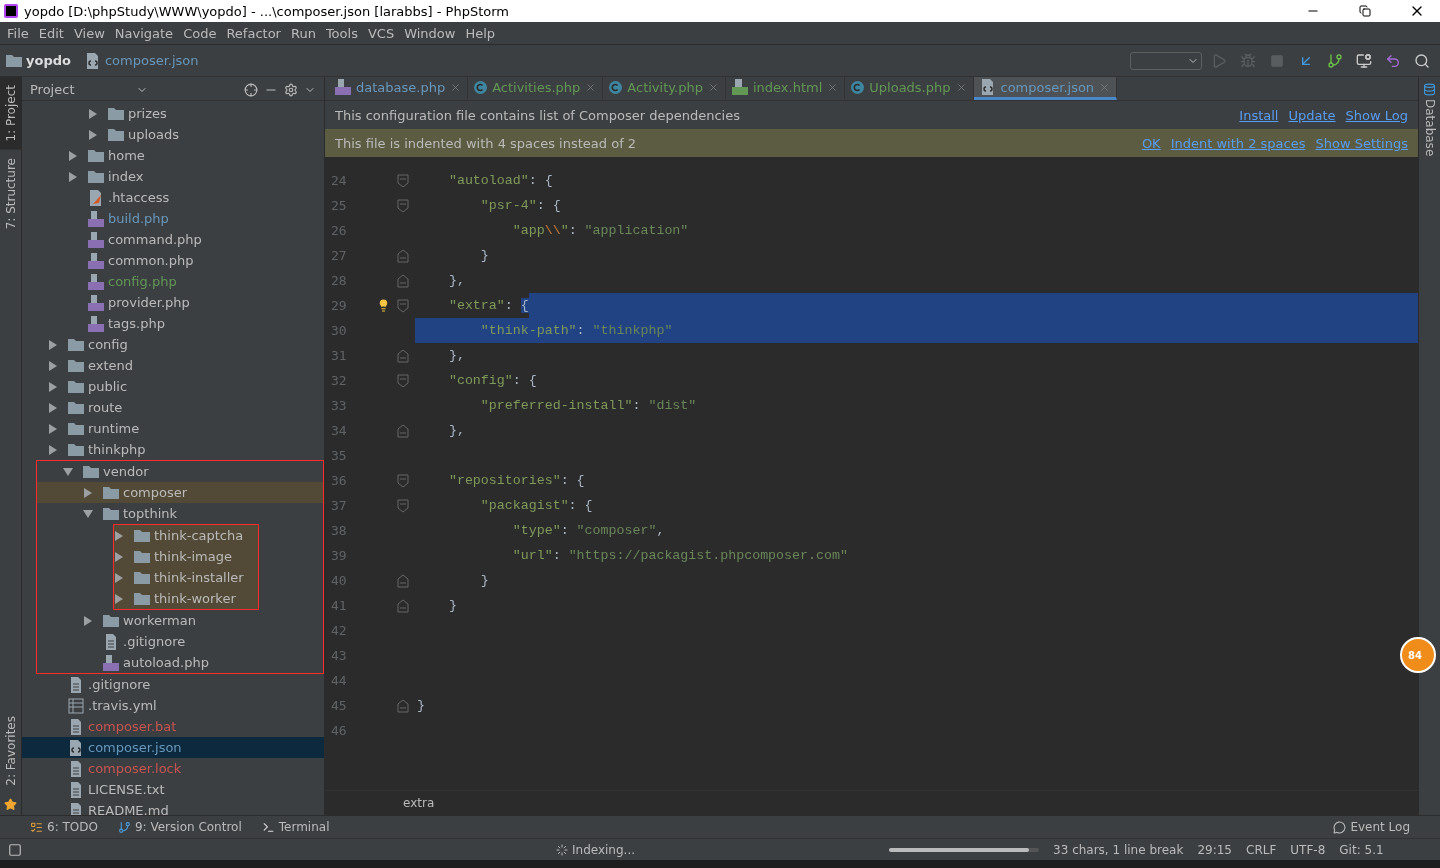 The image size is (1440, 868). I want to click on tree-item: autoload.php, so click(180, 662).